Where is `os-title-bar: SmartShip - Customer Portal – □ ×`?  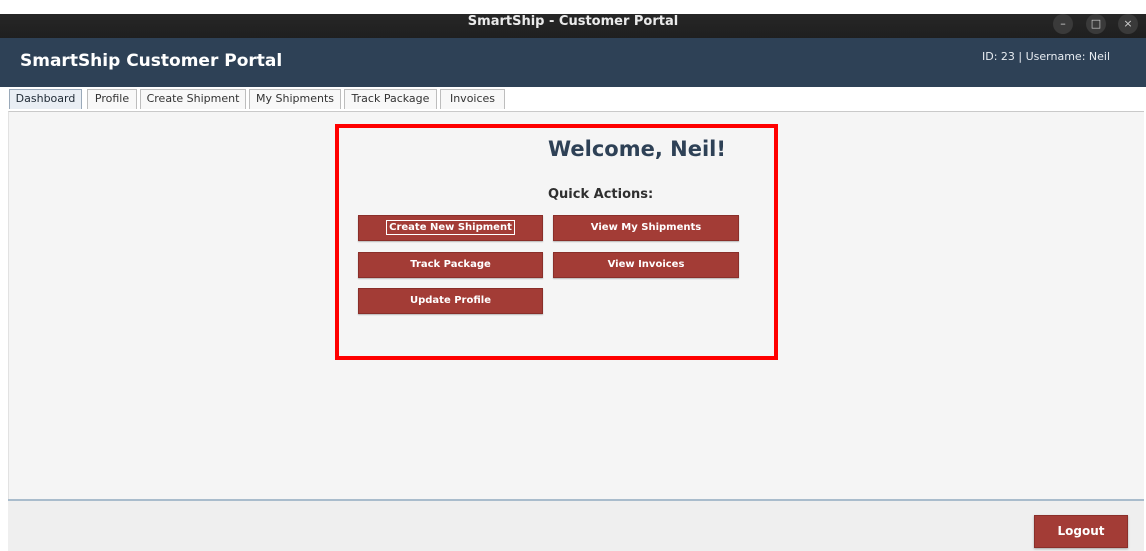 os-title-bar: SmartShip - Customer Portal – □ × is located at coordinates (573, 19).